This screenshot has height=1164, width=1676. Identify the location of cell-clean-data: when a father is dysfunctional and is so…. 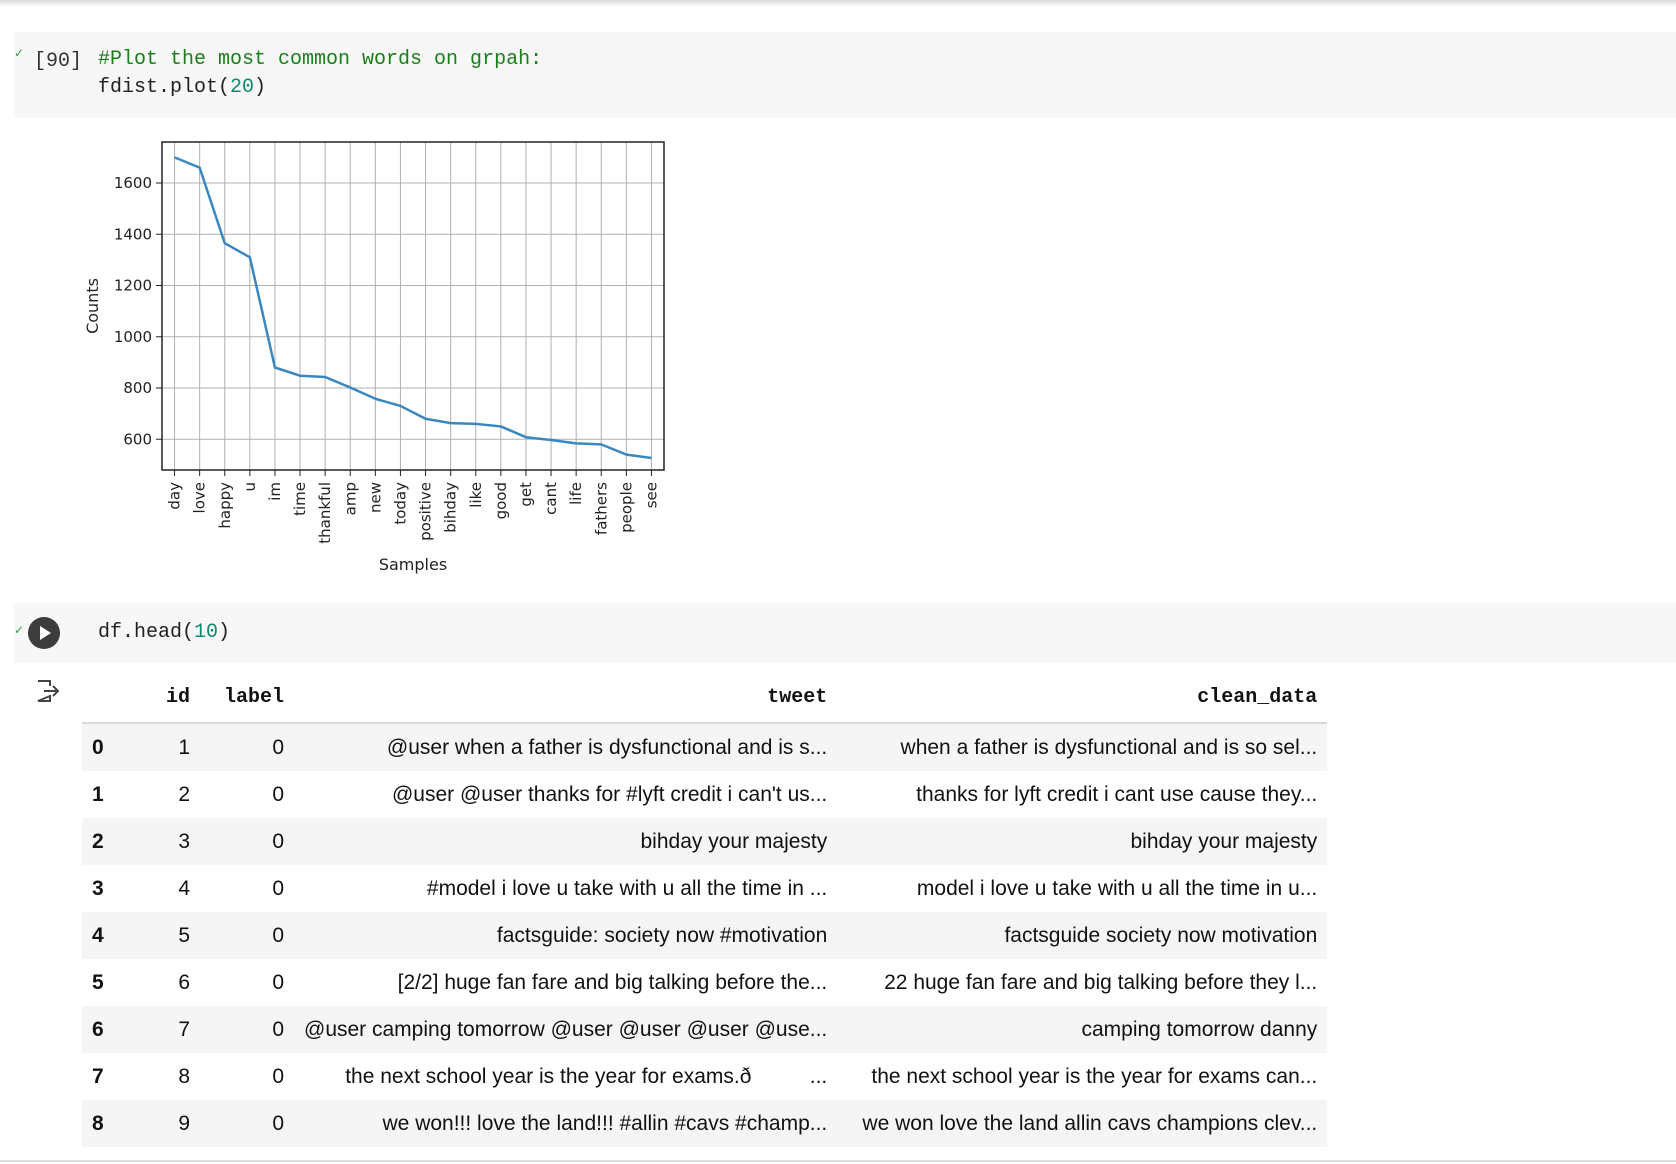
(1082, 747).